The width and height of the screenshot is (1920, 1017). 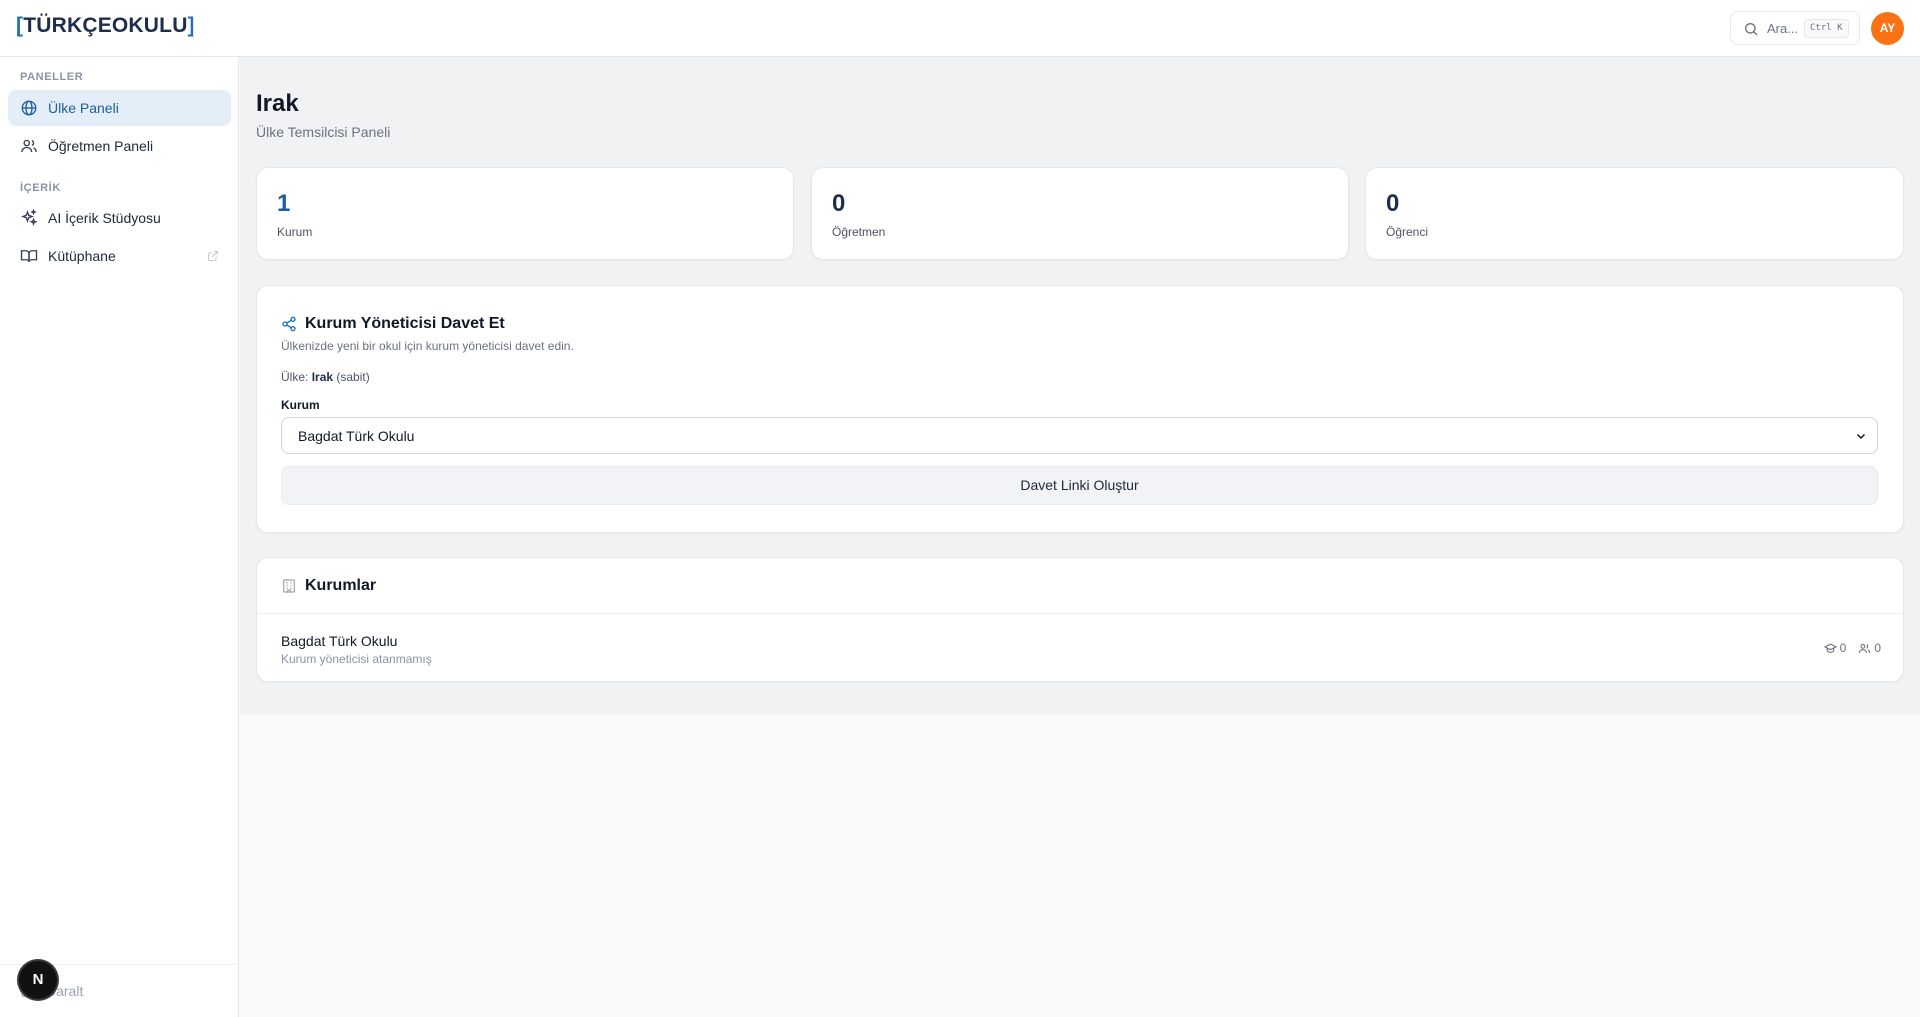 What do you see at coordinates (82, 256) in the screenshot?
I see `sidebar-item-label: Kütüphane` at bounding box center [82, 256].